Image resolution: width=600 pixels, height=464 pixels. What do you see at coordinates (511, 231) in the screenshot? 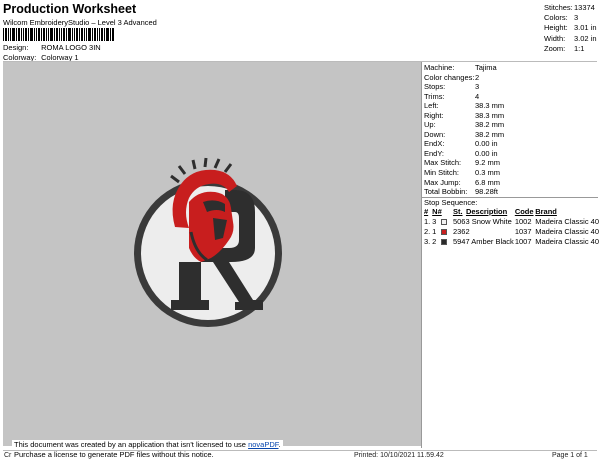
I see `table-row: 2. 1 2362 1037 Madeira Classic 40` at bounding box center [511, 231].